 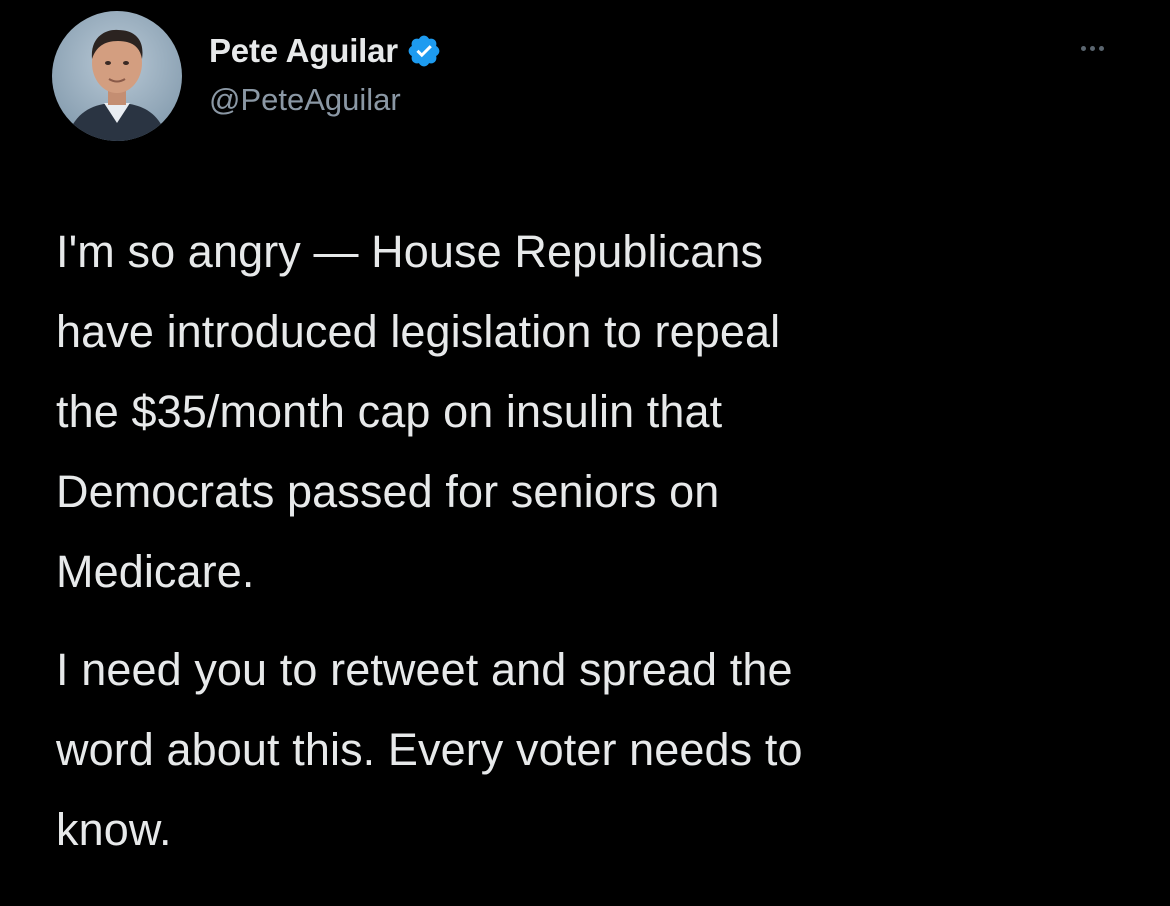 I want to click on tweet-line: the $35/month cap on insulin that, so click(x=389, y=411).